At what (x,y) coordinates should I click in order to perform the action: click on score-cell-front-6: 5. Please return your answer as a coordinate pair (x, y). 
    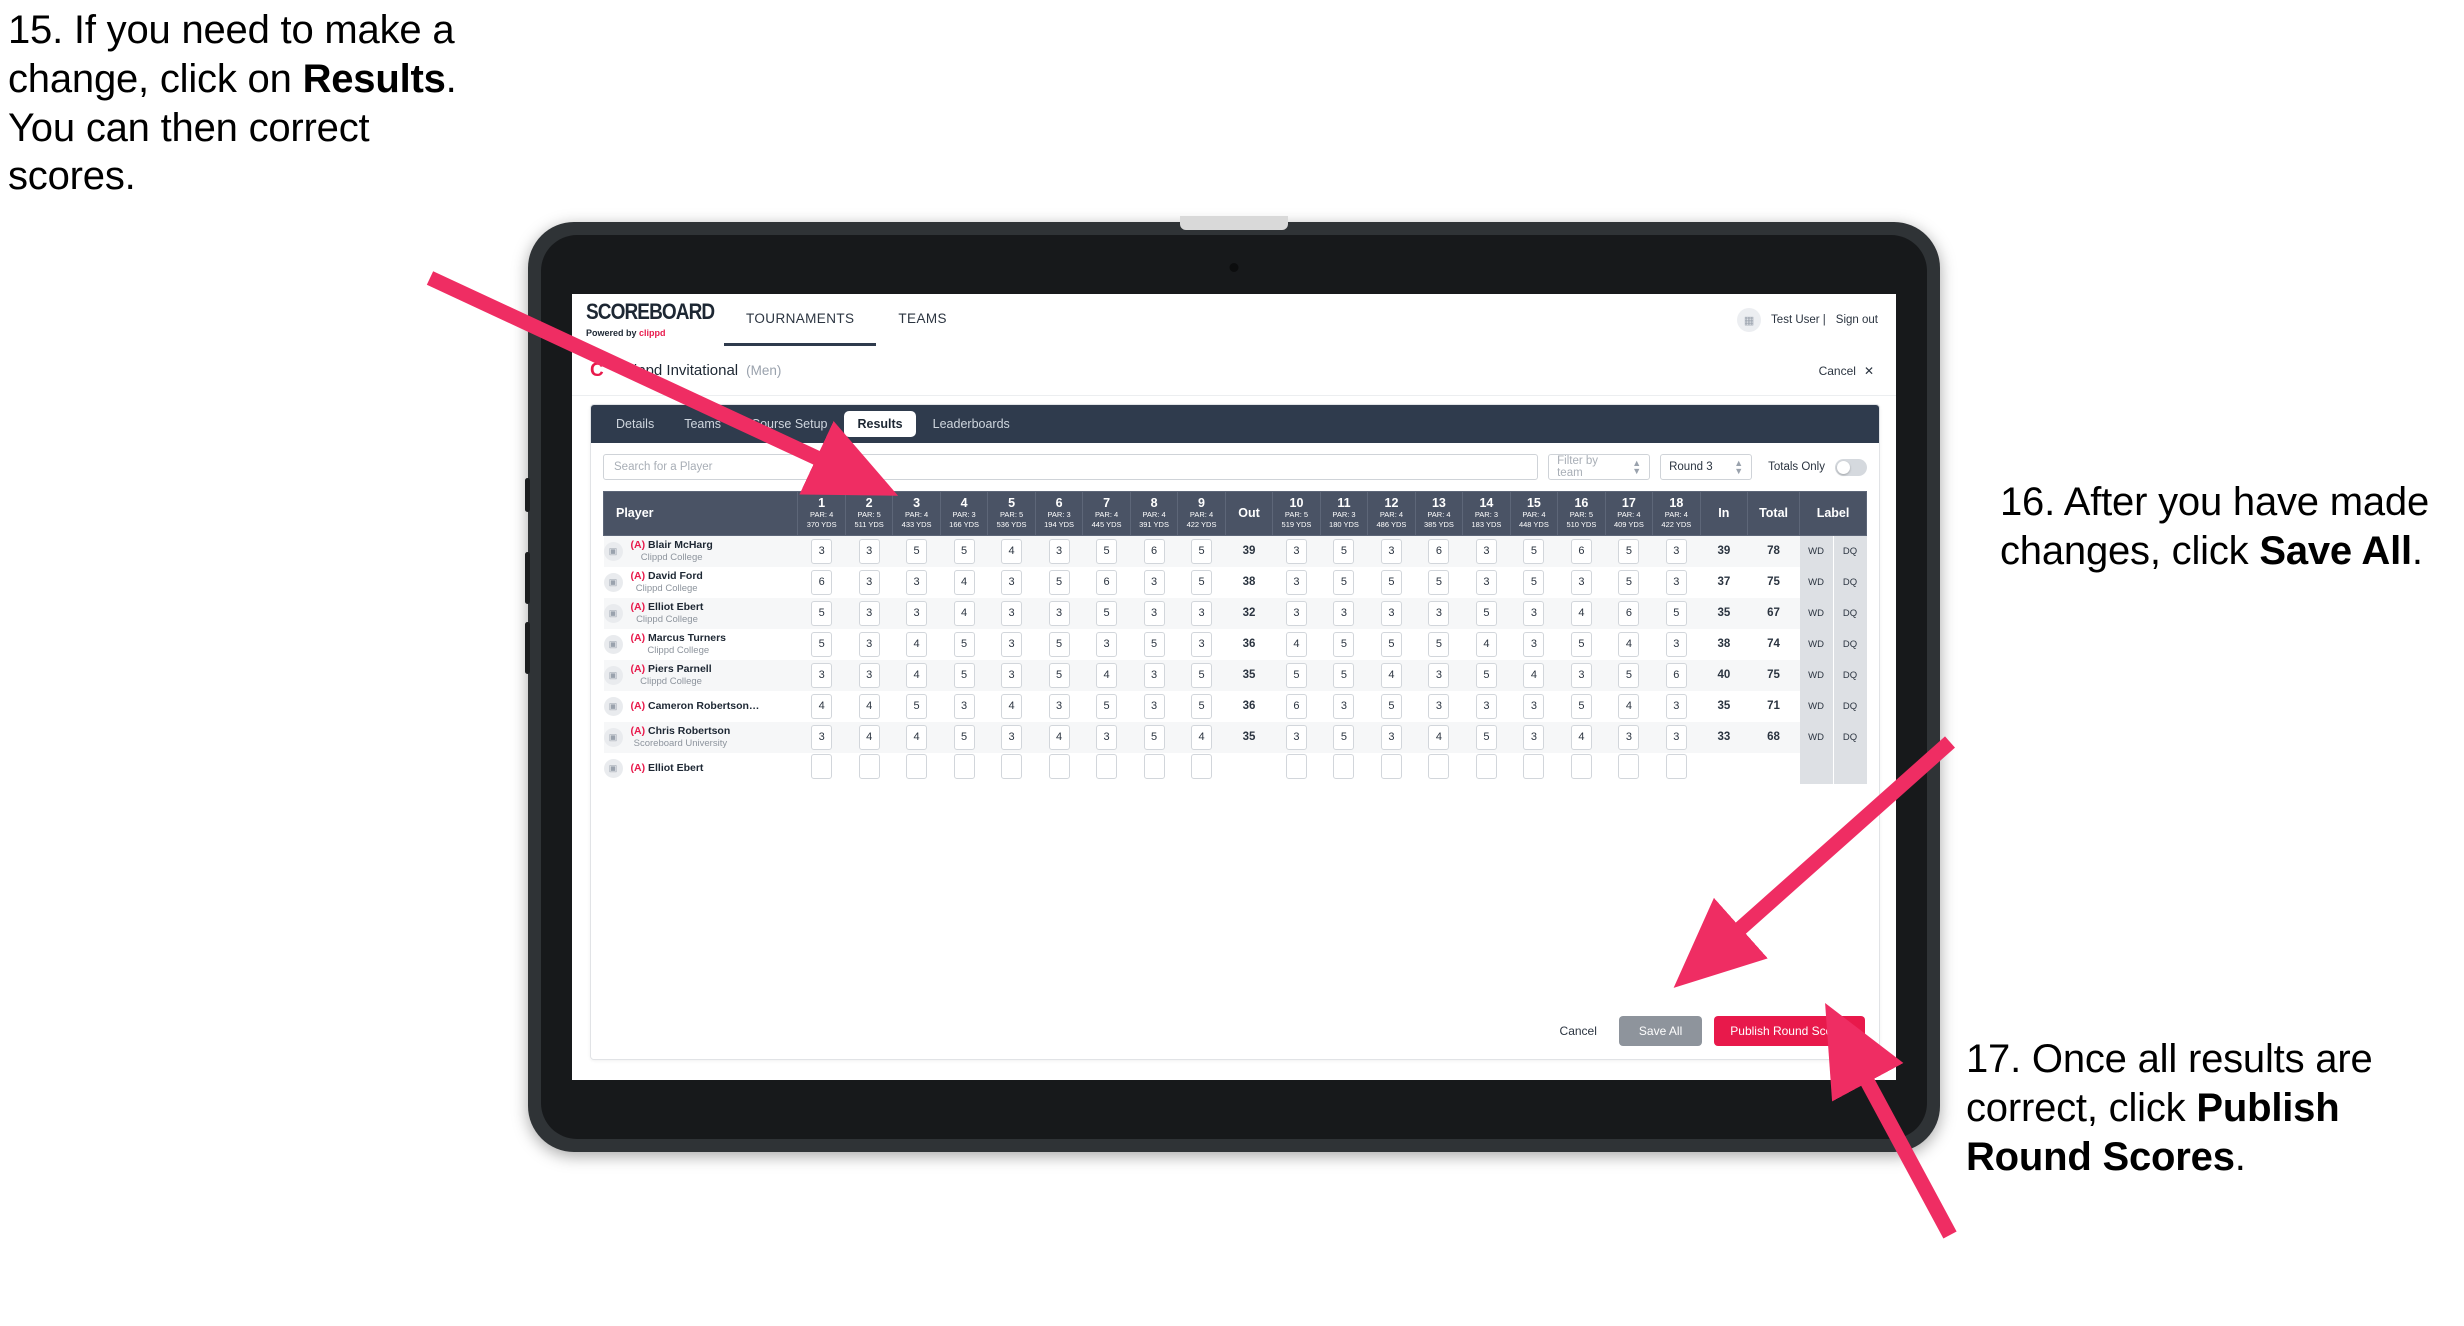
    Looking at the image, I should click on (1058, 582).